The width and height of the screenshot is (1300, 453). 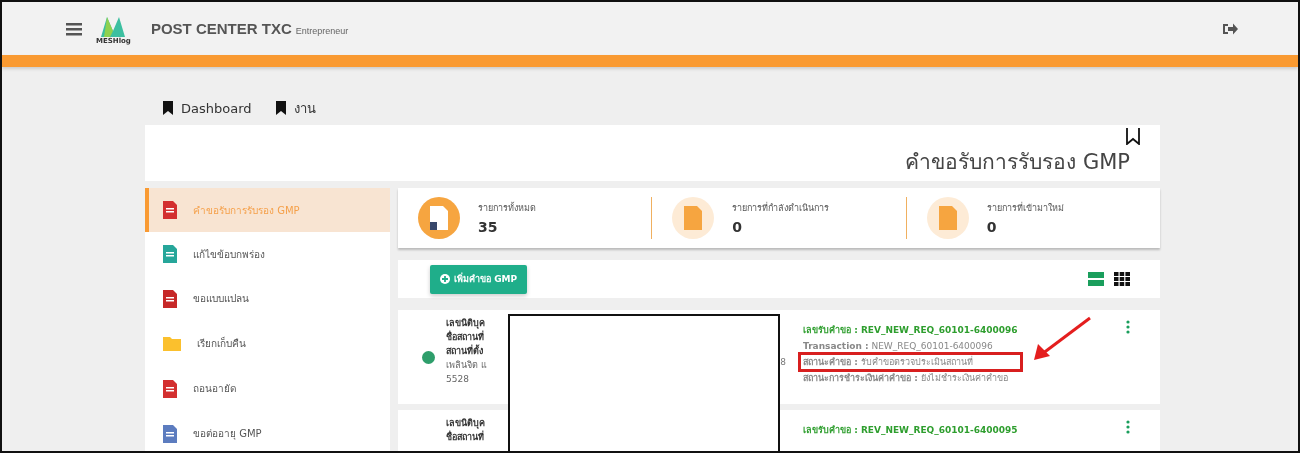 I want to click on list-view-icon, so click(x=1096, y=279).